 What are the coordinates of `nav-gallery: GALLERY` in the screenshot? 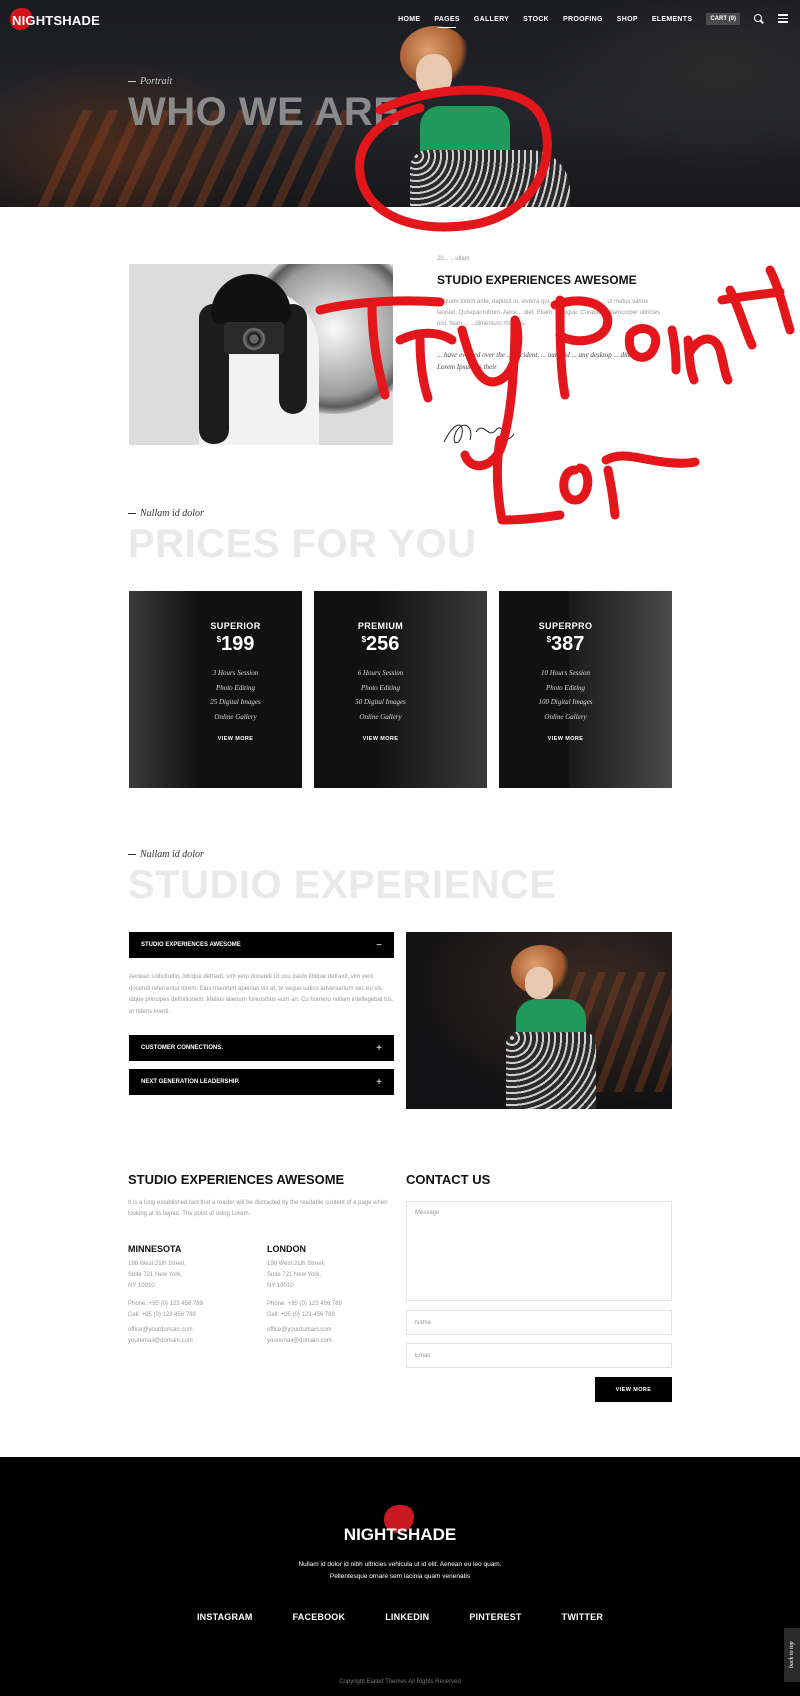 It's located at (491, 19).